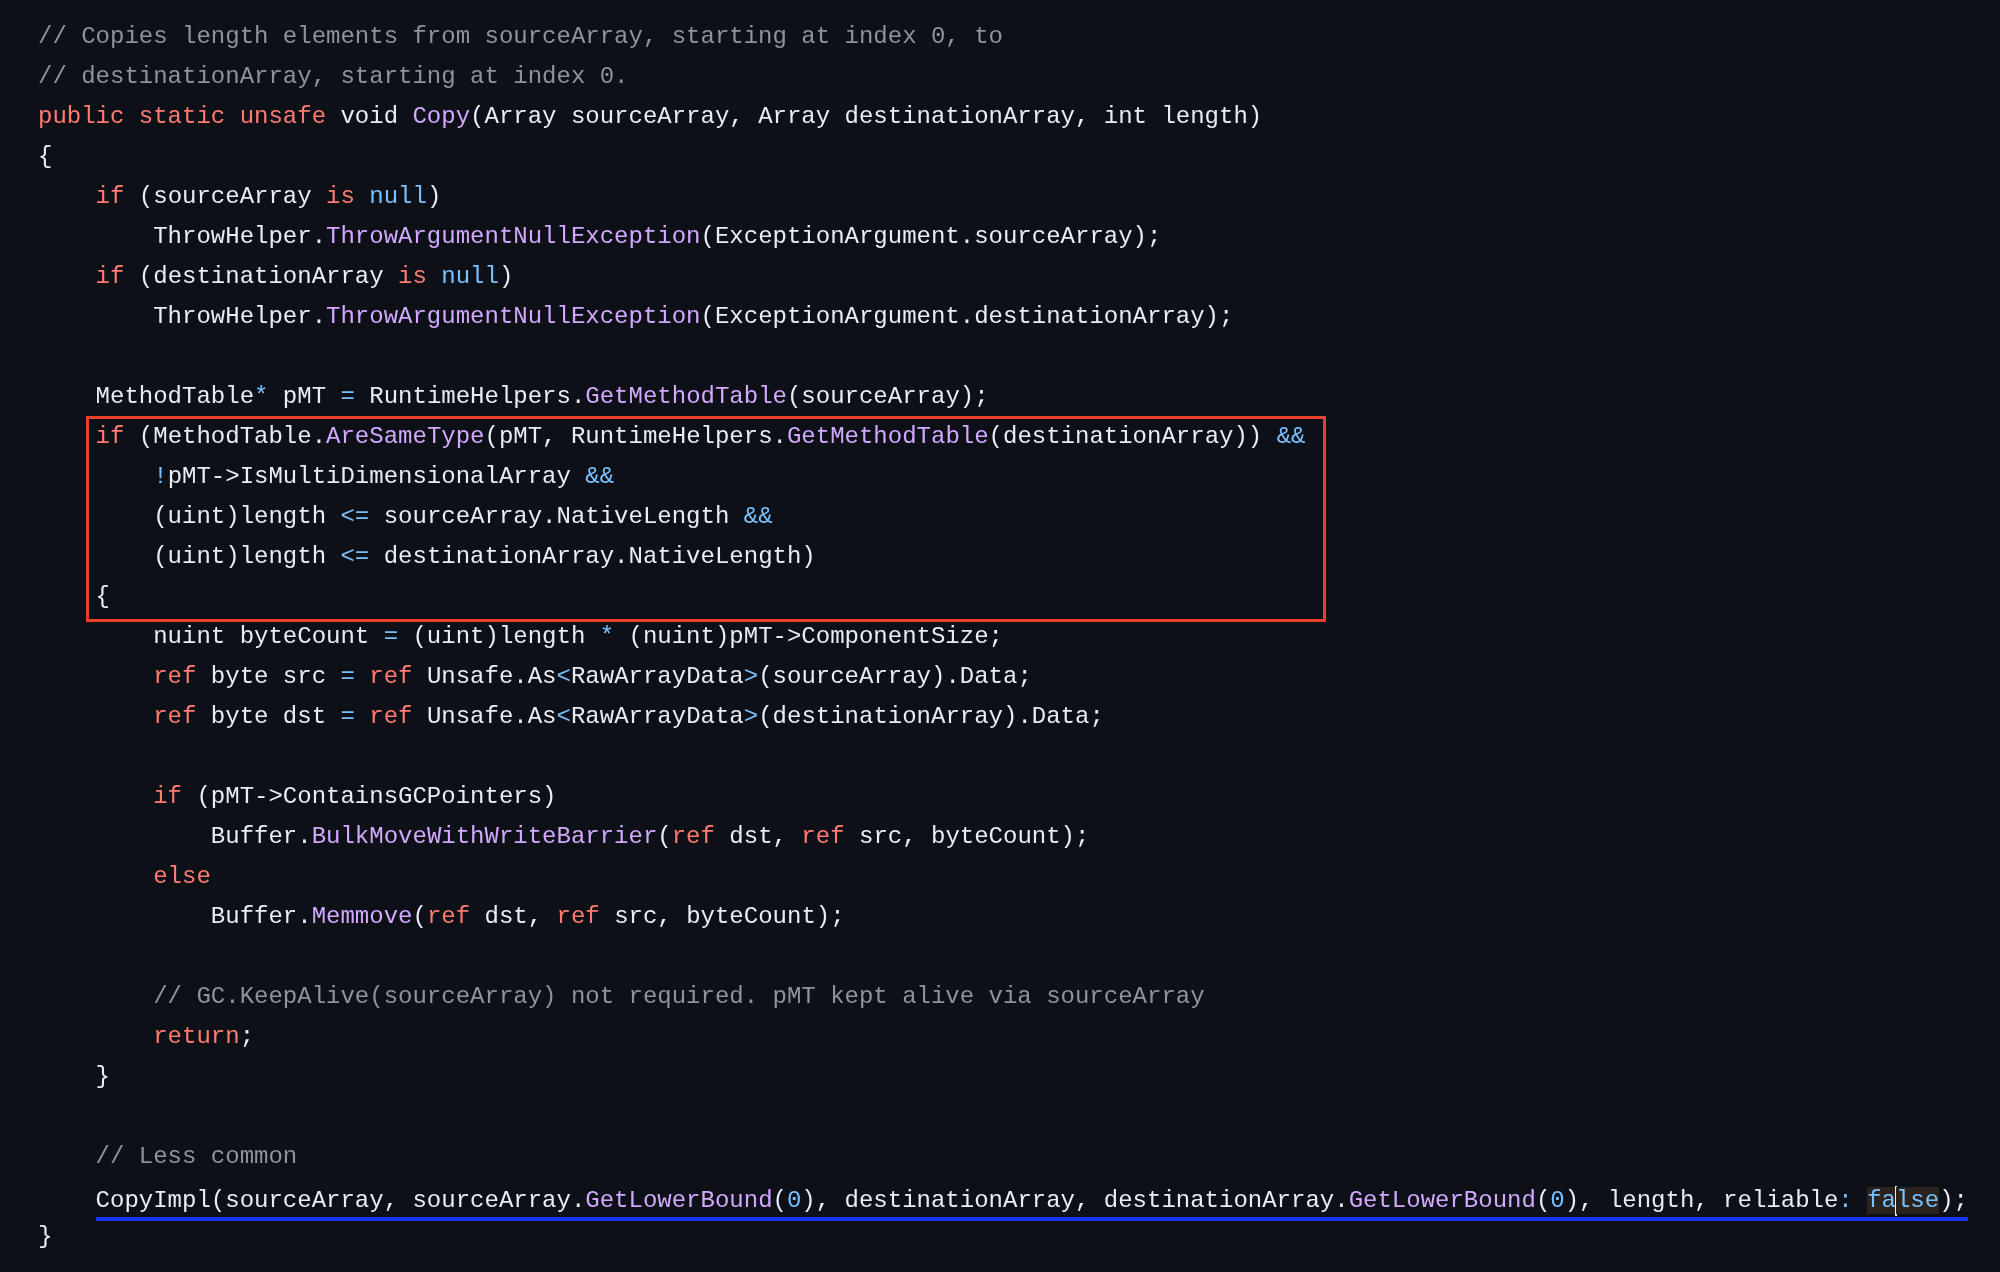  I want to click on code-line: ref byte dst = ref Unsafe.As<RawArrayData>(destinationArray).Data;, so click(628, 717).